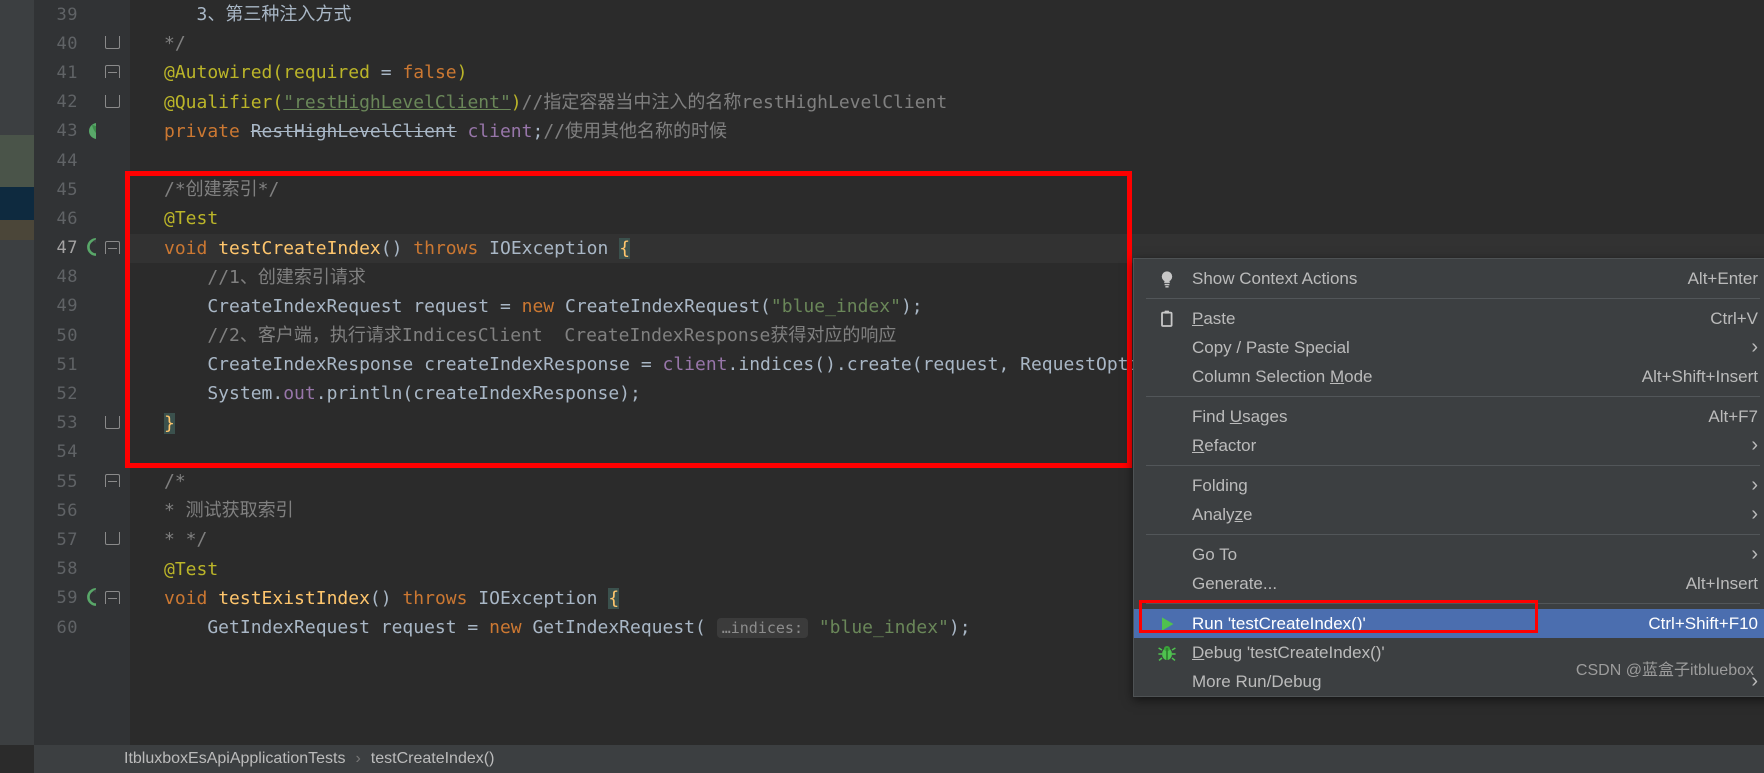  I want to click on menu-item-refactor: Refactor ›, so click(1449, 445).